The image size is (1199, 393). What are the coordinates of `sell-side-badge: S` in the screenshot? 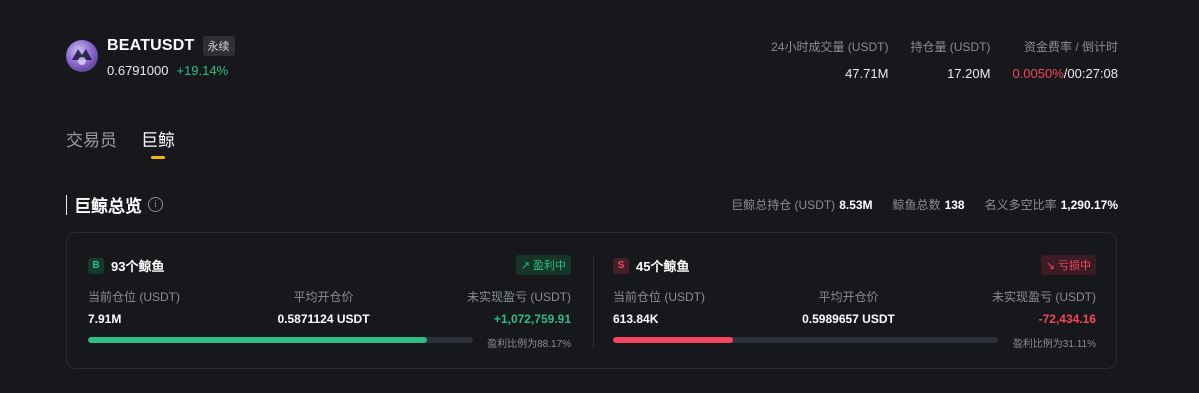 It's located at (621, 265).